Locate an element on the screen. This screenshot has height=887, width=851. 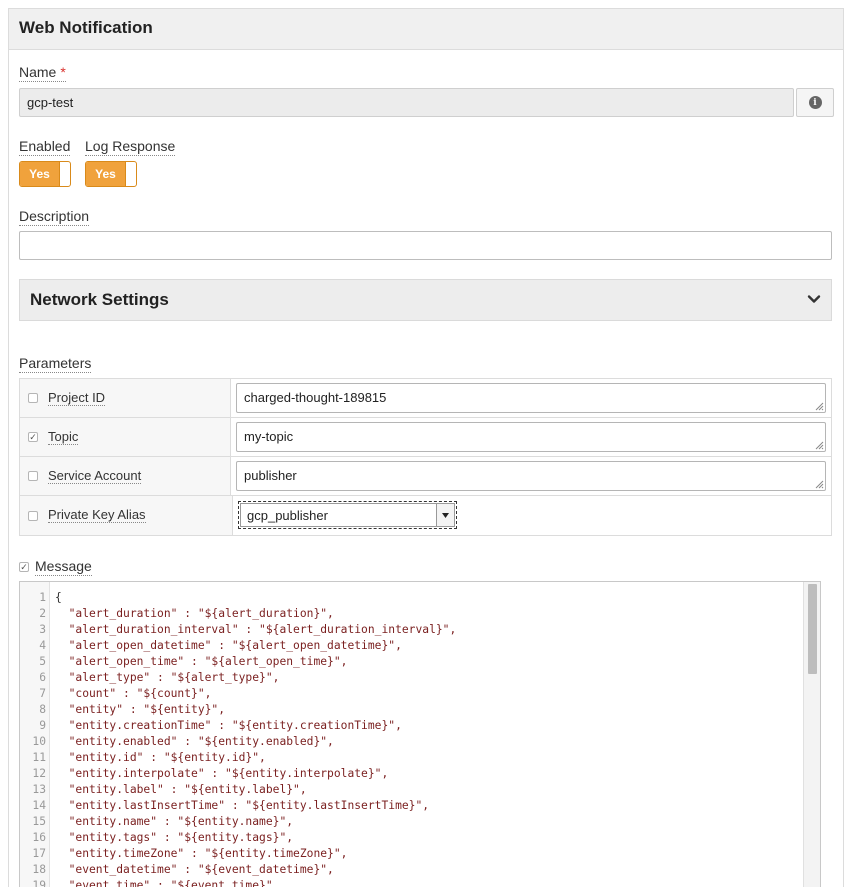
network-settings-title: Network Settings is located at coordinates (99, 299).